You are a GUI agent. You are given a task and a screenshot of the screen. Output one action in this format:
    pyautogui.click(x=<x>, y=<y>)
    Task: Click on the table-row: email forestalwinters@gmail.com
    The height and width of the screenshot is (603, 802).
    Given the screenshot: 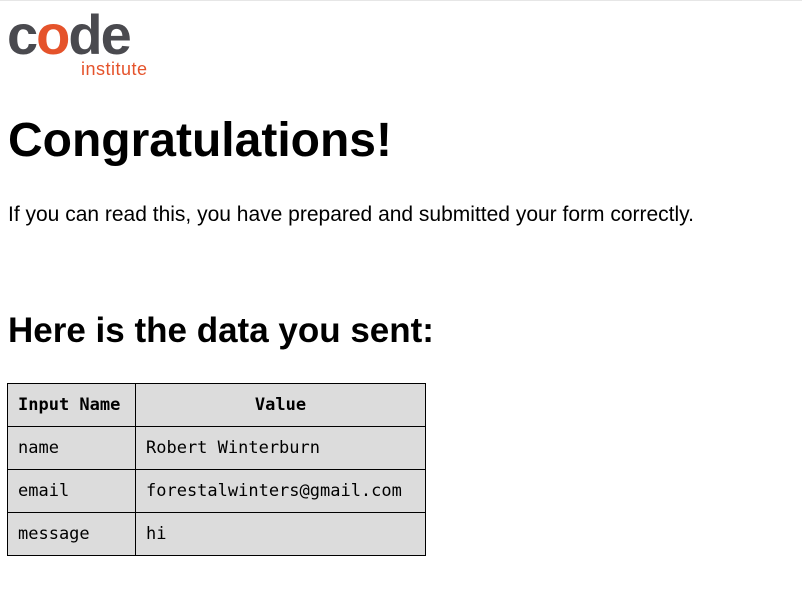 What is the action you would take?
    pyautogui.click(x=216, y=491)
    